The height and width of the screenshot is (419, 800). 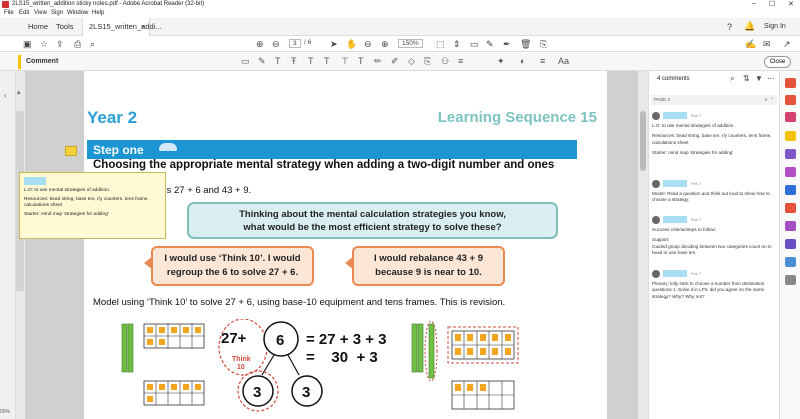 I want to click on bubble-tail, so click(x=349, y=263).